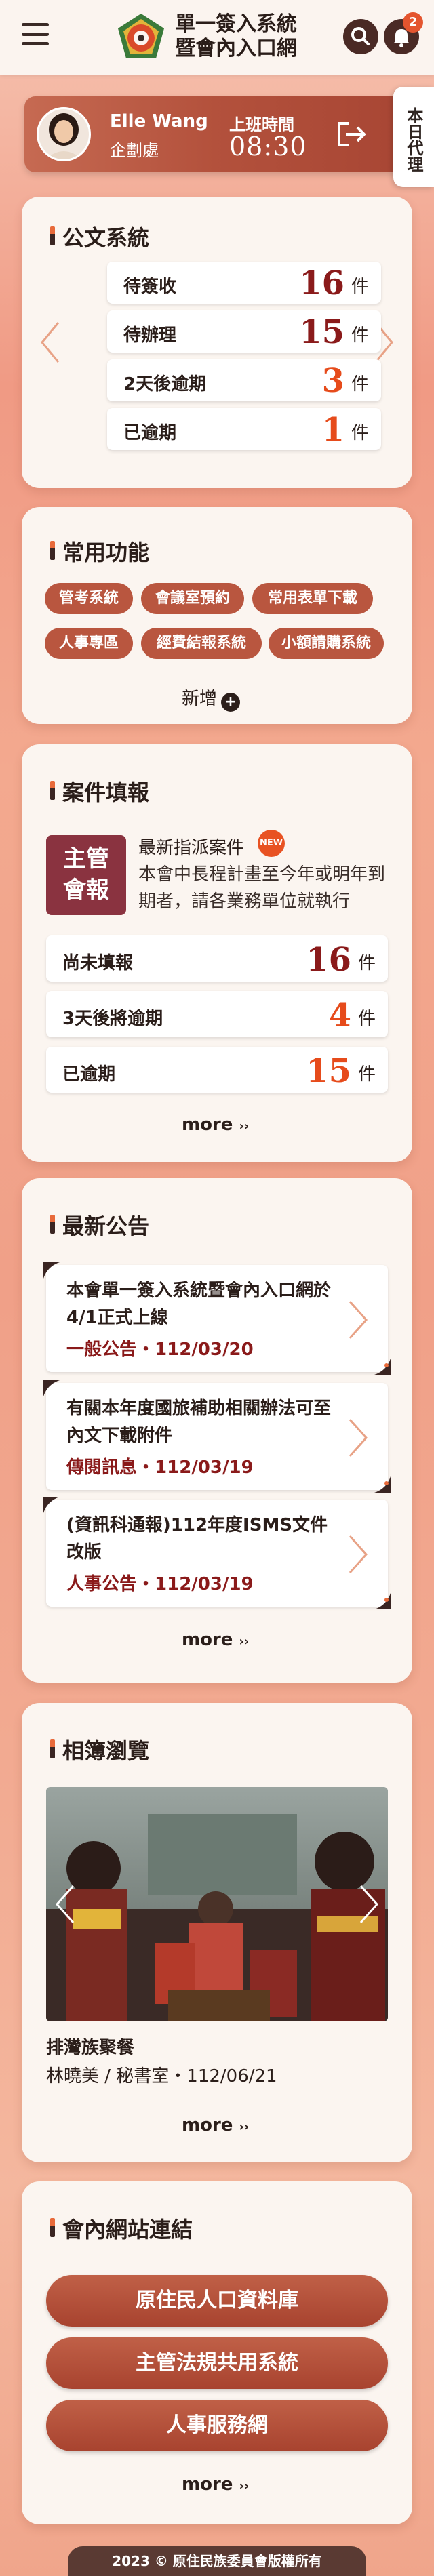 This screenshot has width=434, height=2576. What do you see at coordinates (165, 384) in the screenshot?
I see `stat-label: 2天後逾期` at bounding box center [165, 384].